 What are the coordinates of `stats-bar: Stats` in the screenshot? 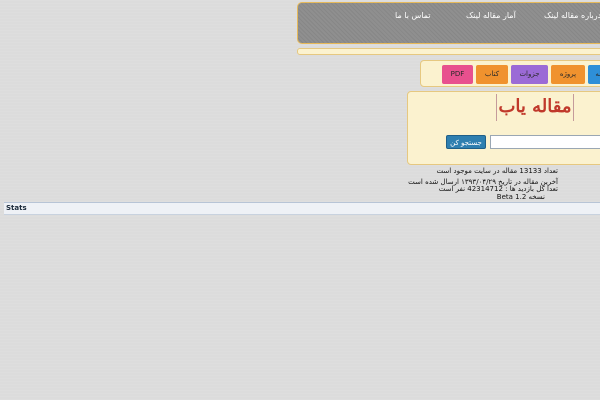 It's located at (302, 208).